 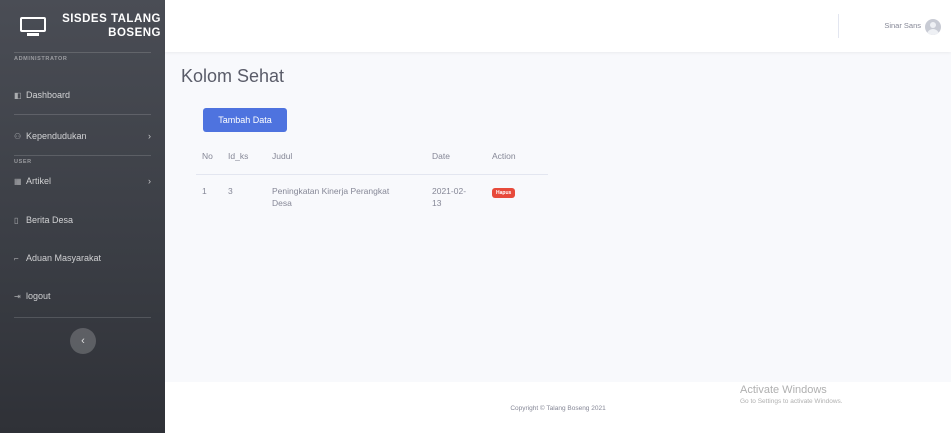 What do you see at coordinates (38, 296) in the screenshot?
I see `sidebar-item-label: logout` at bounding box center [38, 296].